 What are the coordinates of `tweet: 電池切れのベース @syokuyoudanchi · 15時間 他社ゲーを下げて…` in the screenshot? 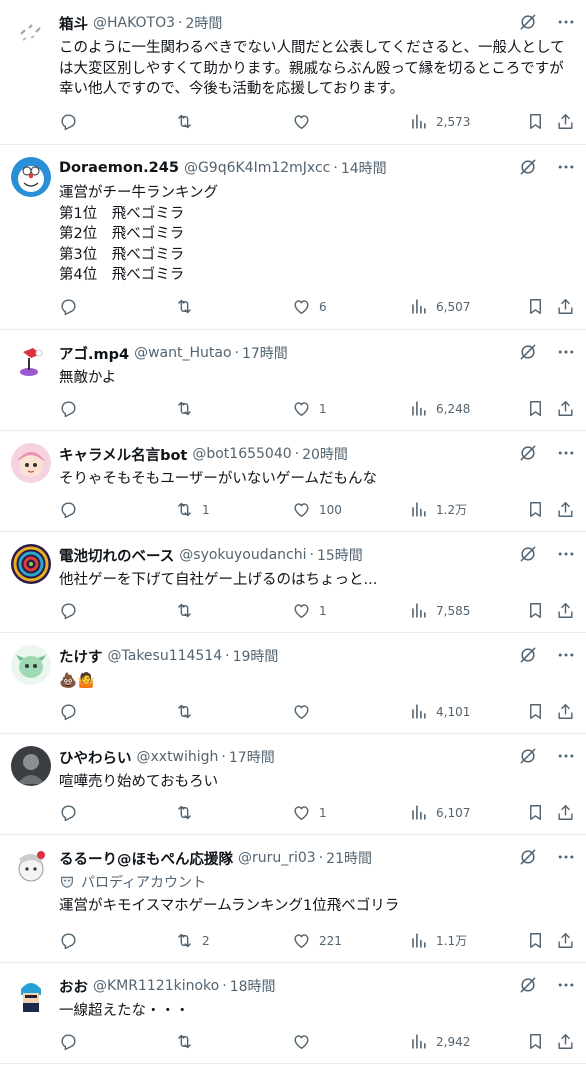 It's located at (293, 582).